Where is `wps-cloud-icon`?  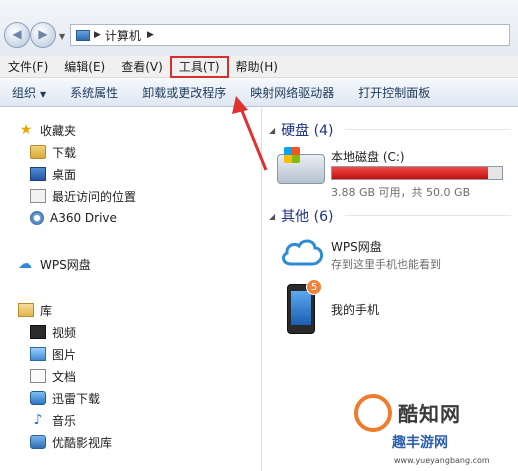
wps-cloud-icon is located at coordinates (303, 252).